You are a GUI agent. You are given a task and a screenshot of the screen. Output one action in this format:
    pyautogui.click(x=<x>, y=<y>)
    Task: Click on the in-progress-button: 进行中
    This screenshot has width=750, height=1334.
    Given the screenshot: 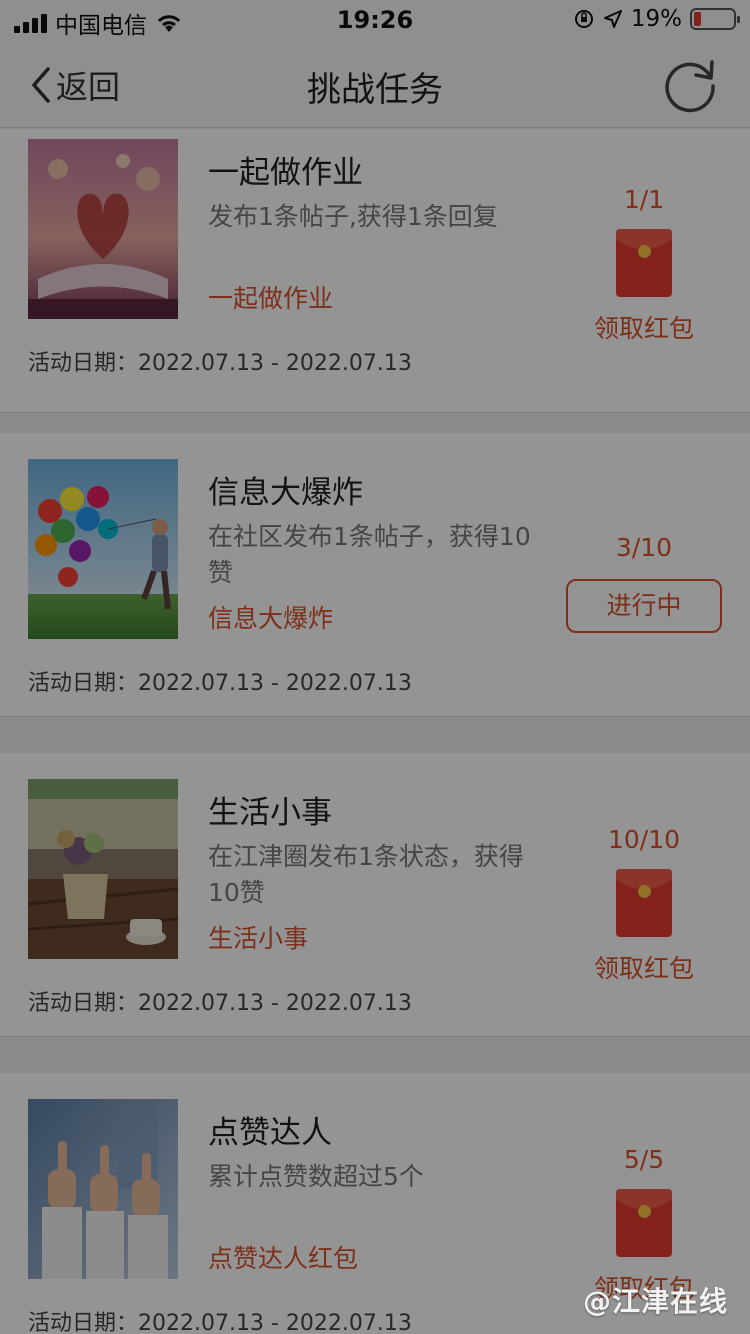 What is the action you would take?
    pyautogui.click(x=644, y=606)
    